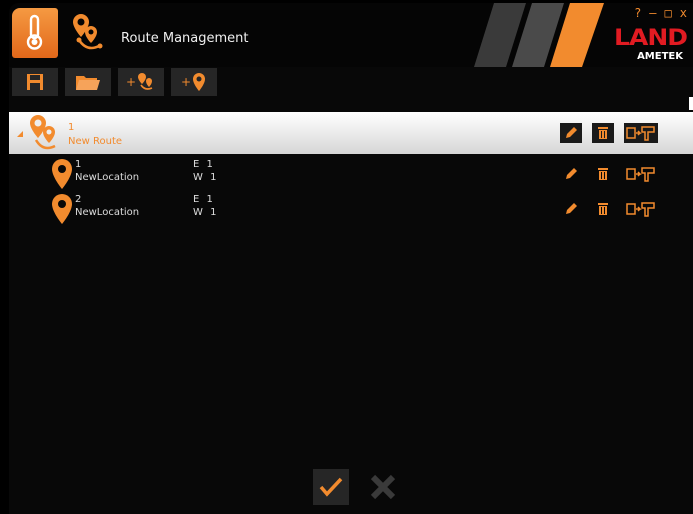 Image resolution: width=693 pixels, height=514 pixels. What do you see at coordinates (351, 175) in the screenshot?
I see `location-row: 1 NewLocation E 1 W 1` at bounding box center [351, 175].